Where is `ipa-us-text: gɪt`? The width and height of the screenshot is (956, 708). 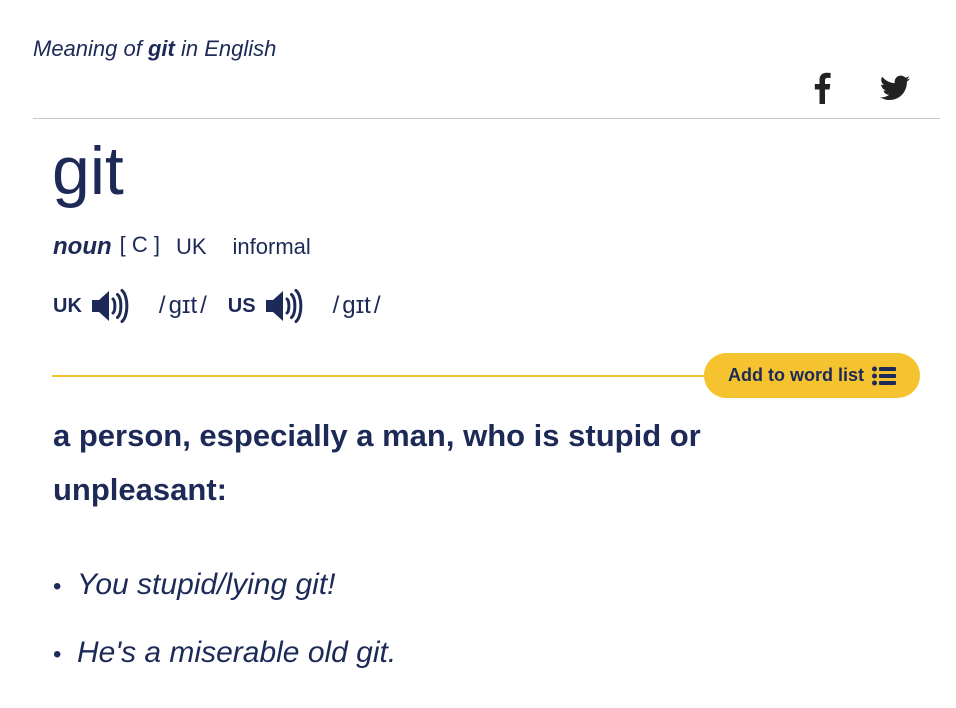
ipa-us-text: gɪt is located at coordinates (356, 305).